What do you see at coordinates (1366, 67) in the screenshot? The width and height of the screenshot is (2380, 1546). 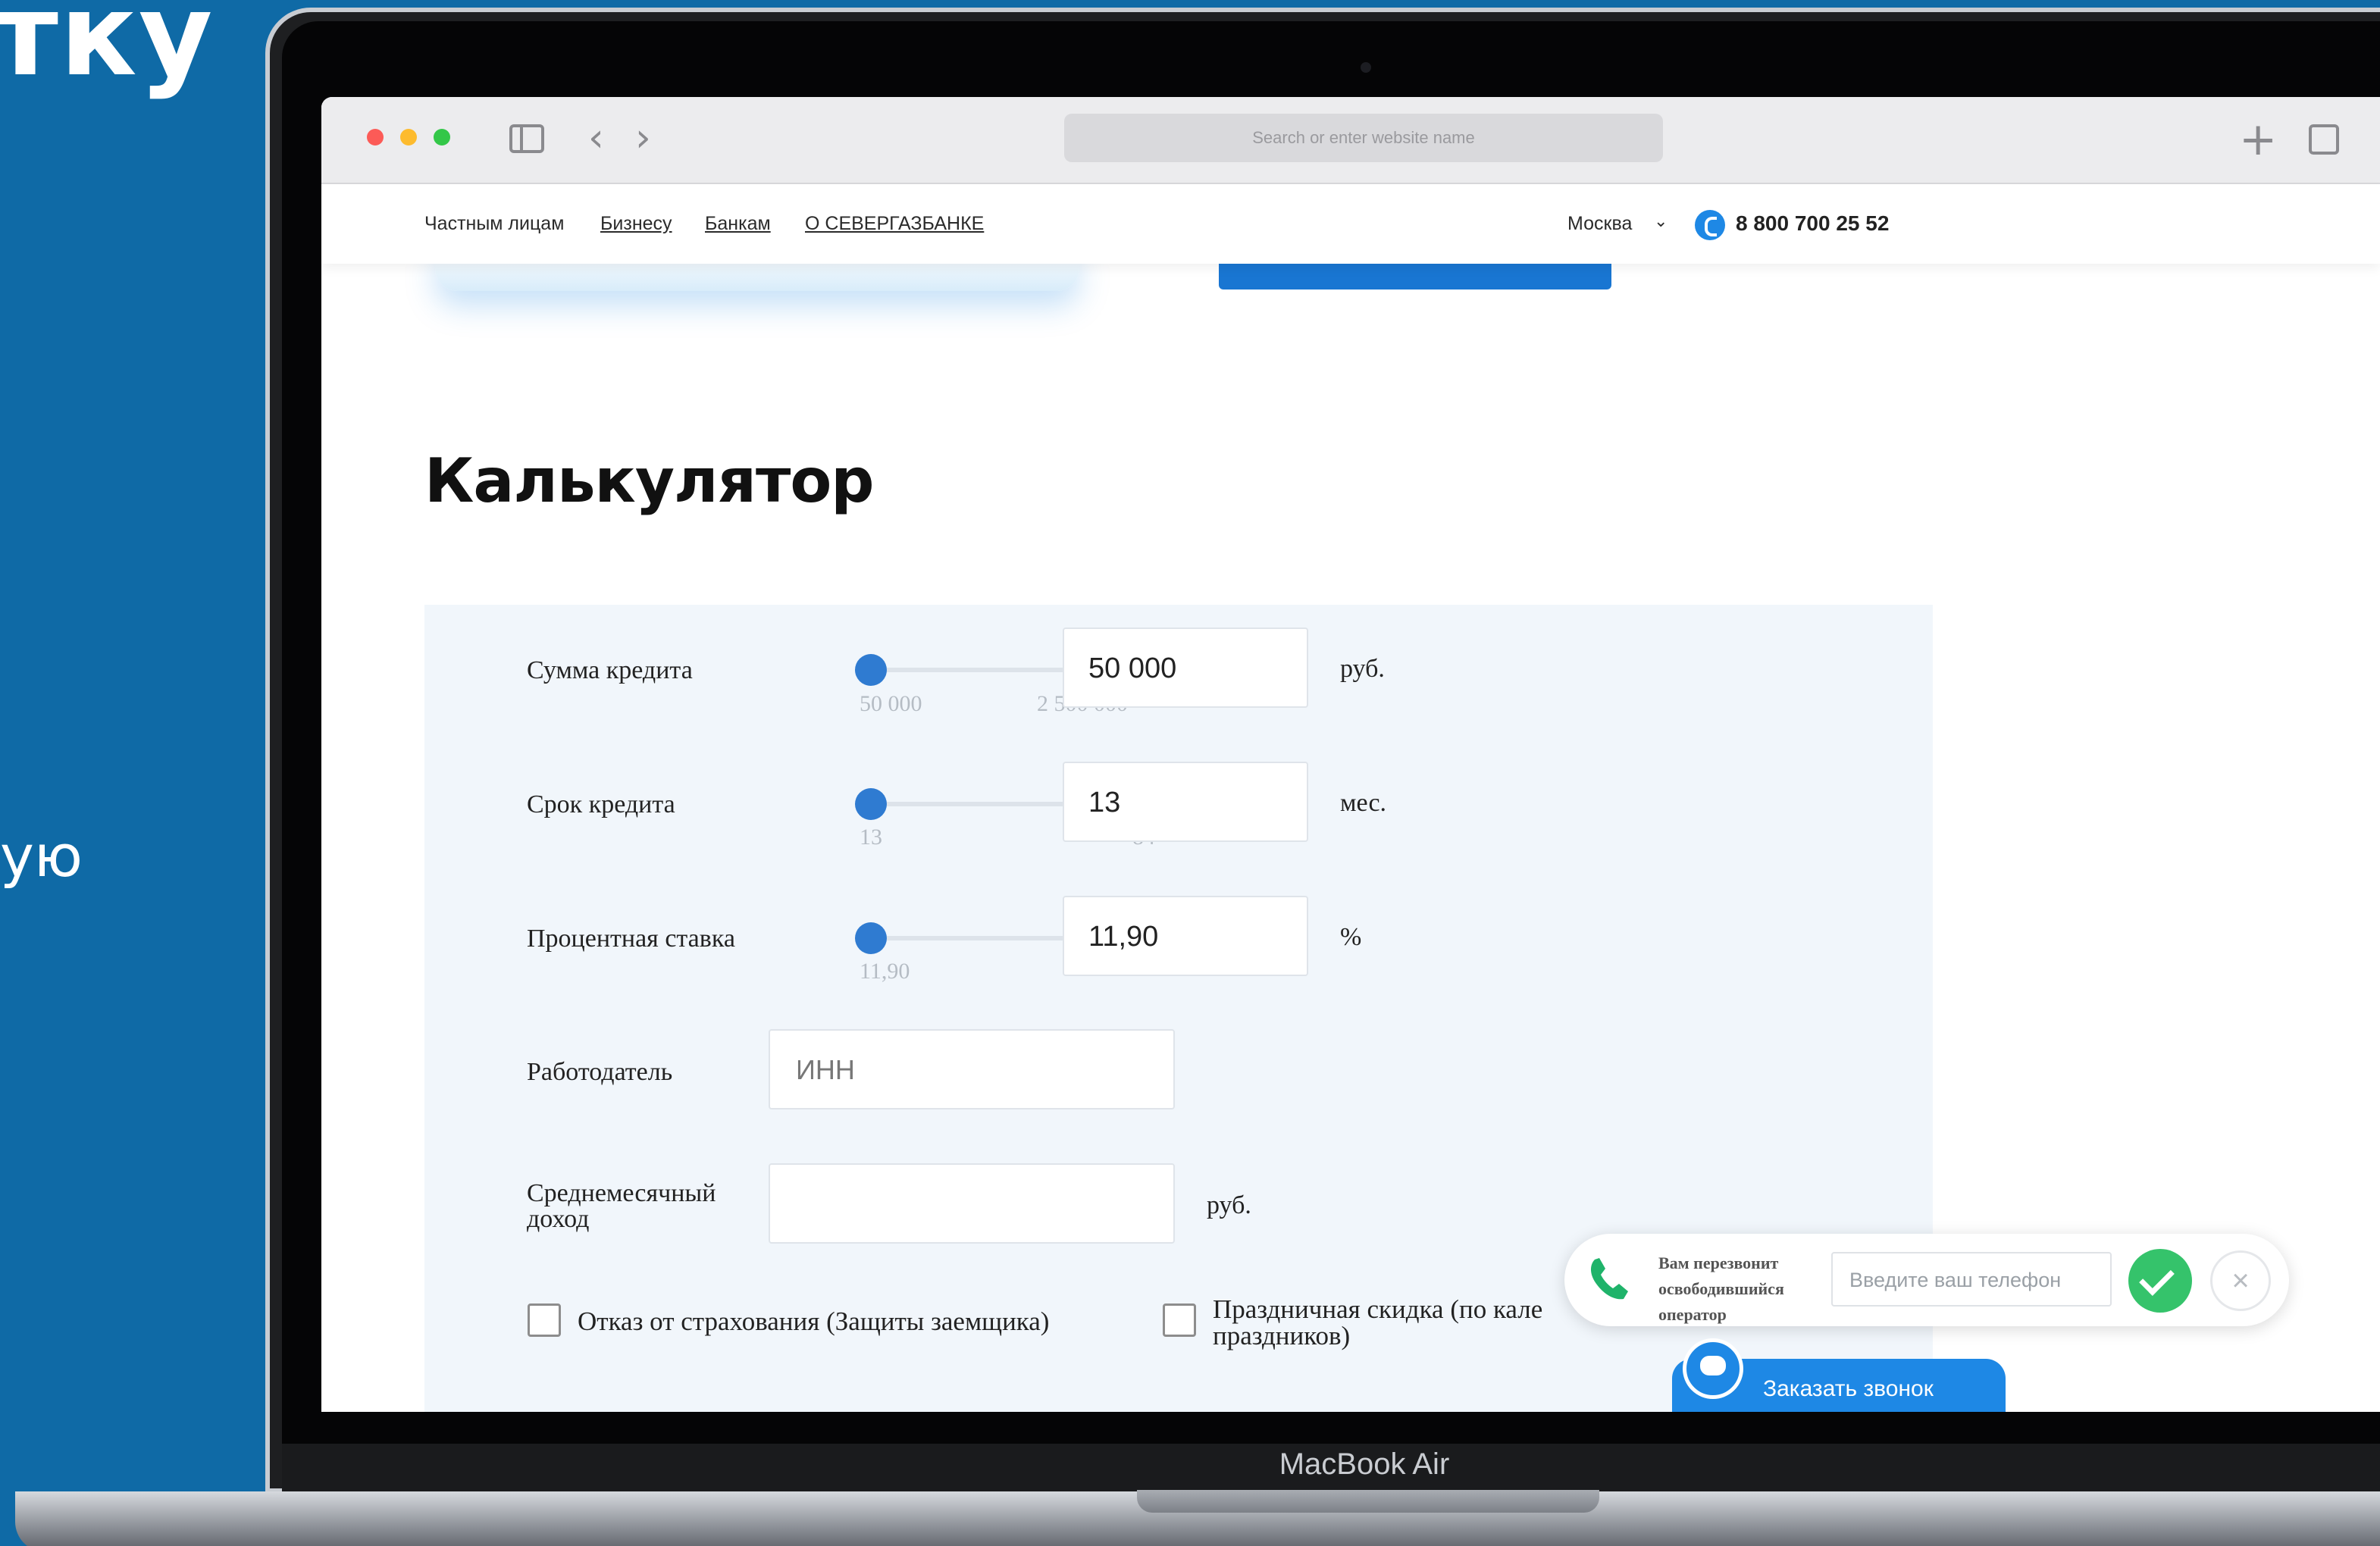 I see `camera-icon` at bounding box center [1366, 67].